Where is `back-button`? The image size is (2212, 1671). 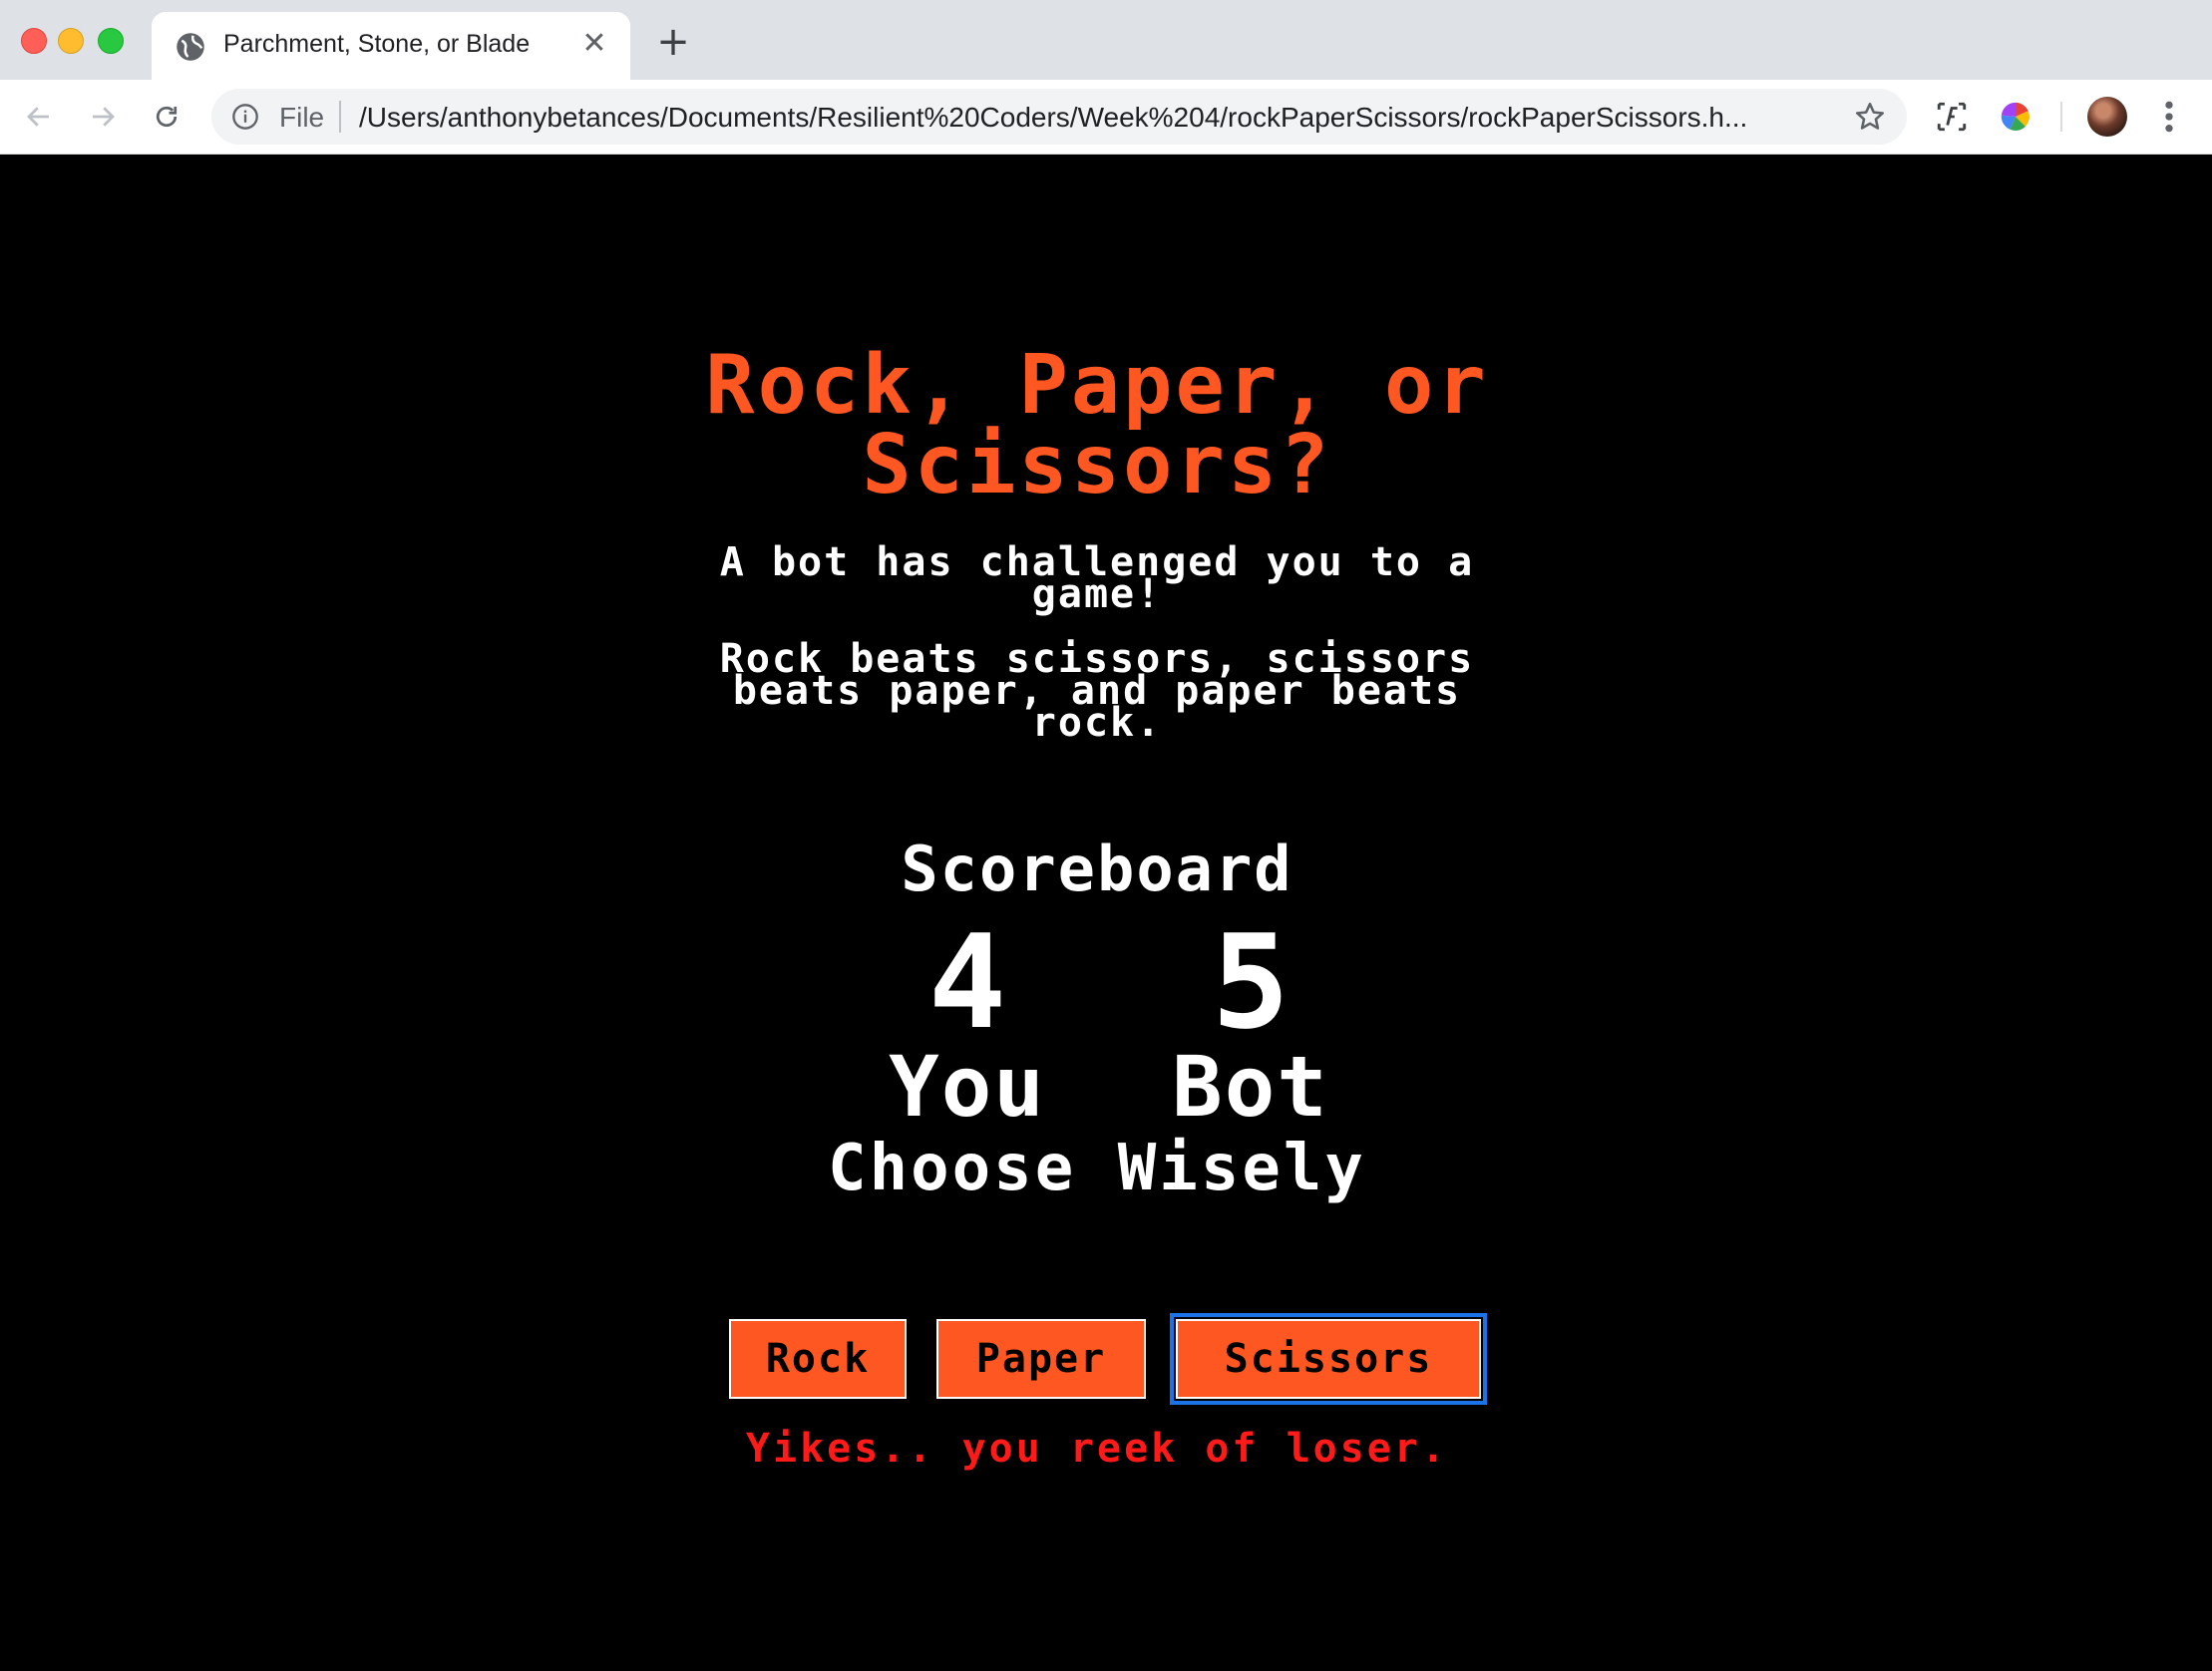 back-button is located at coordinates (39, 117).